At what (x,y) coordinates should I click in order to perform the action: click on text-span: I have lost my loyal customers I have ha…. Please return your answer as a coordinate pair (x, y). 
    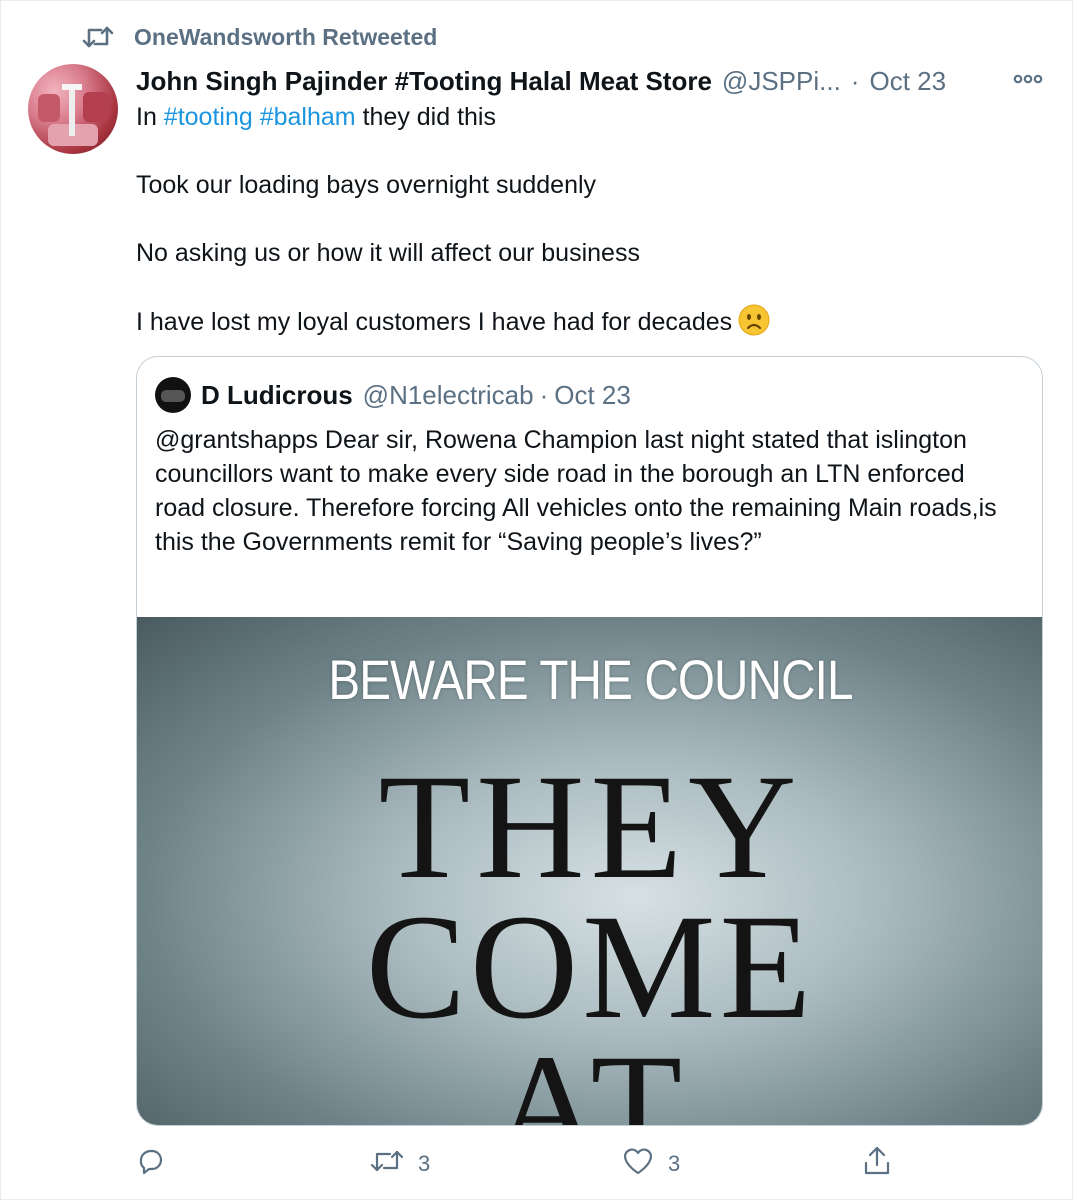
    Looking at the image, I should click on (434, 322).